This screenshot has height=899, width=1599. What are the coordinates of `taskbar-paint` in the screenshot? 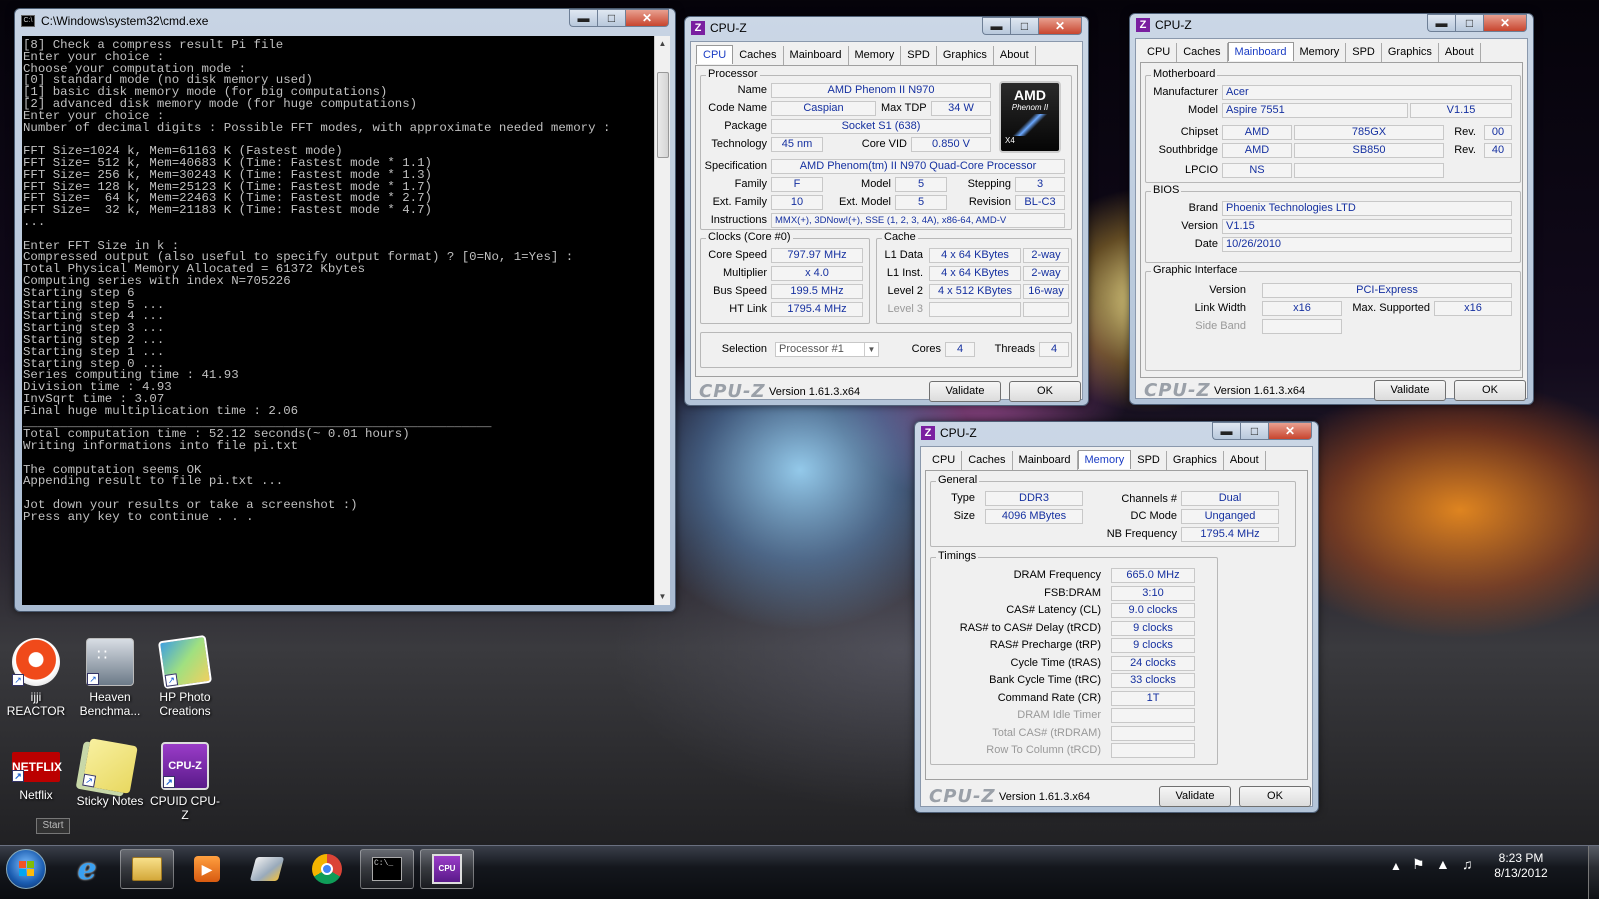 It's located at (267, 869).